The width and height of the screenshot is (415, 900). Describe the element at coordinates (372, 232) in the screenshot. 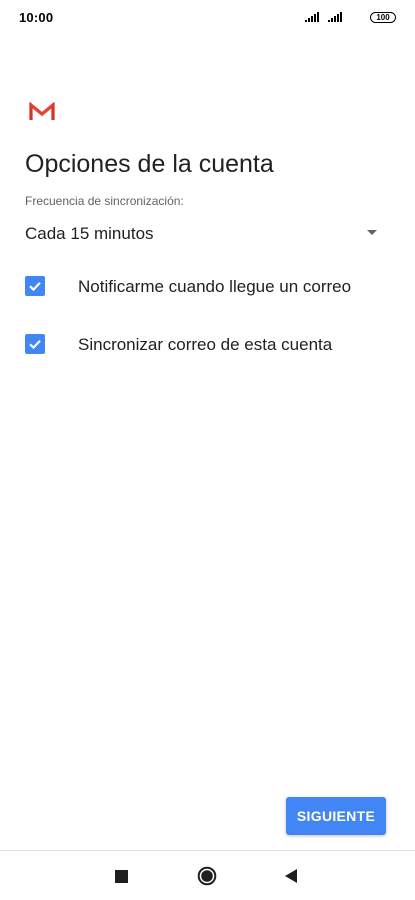

I see `dropdown-arrow-icon` at that location.